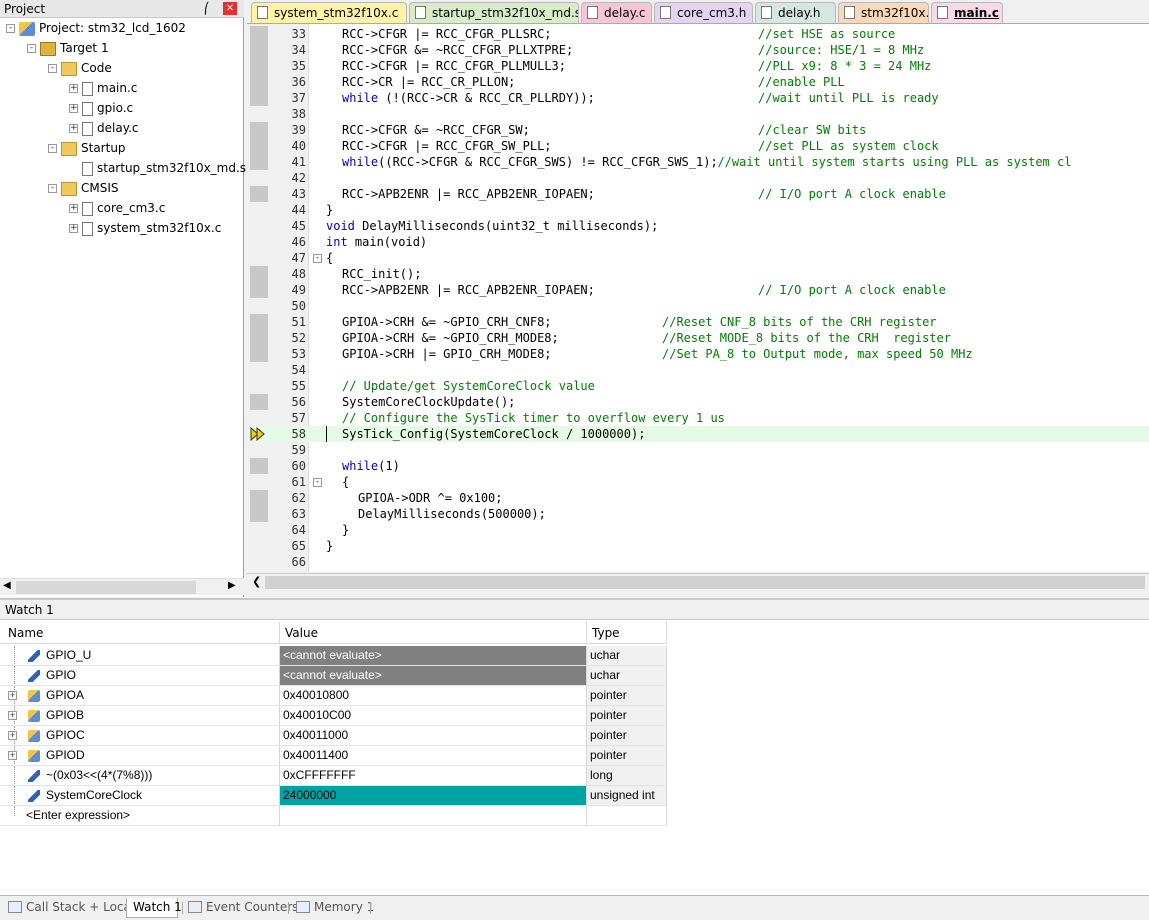 The width and height of the screenshot is (1149, 920). What do you see at coordinates (616, 12) in the screenshot?
I see `editor-tab: delay.c` at bounding box center [616, 12].